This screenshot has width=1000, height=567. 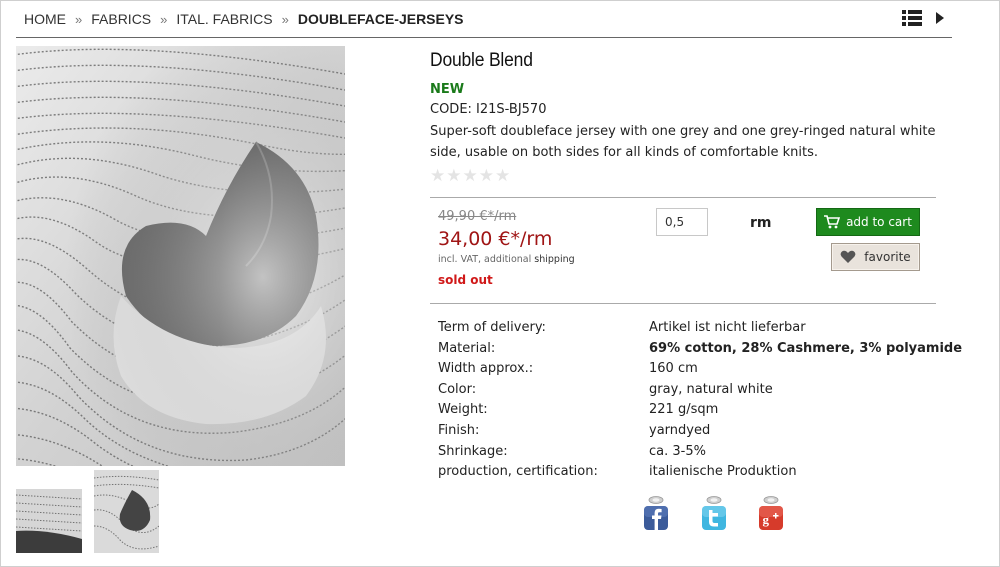 What do you see at coordinates (467, 348) in the screenshot?
I see `spec-key: Material:` at bounding box center [467, 348].